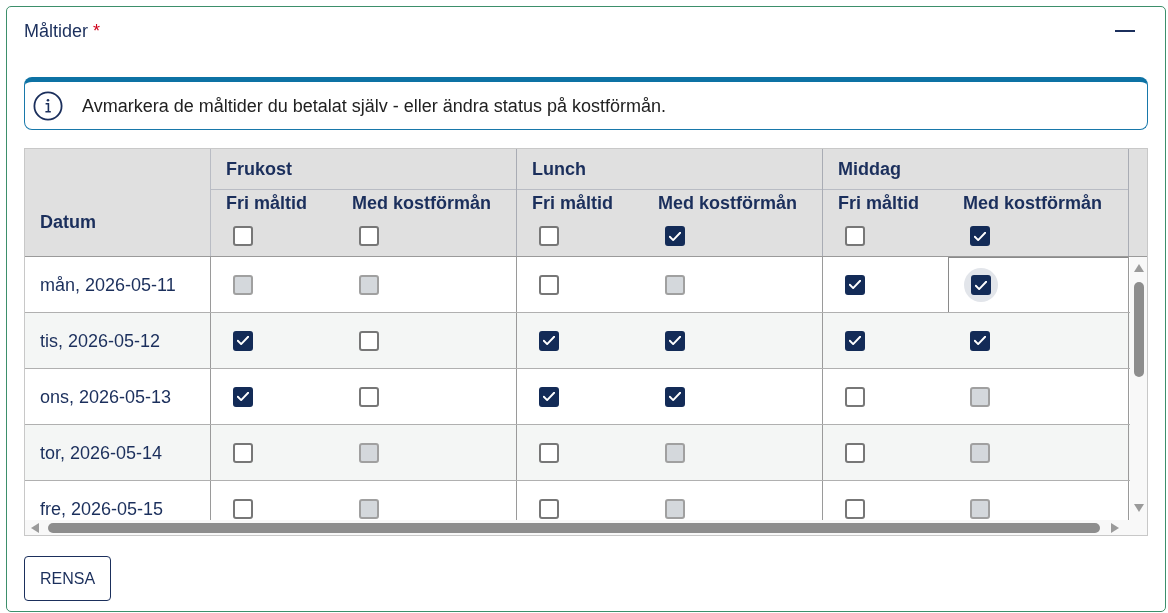  Describe the element at coordinates (35, 527) in the screenshot. I see `scroll-left-icon` at that location.